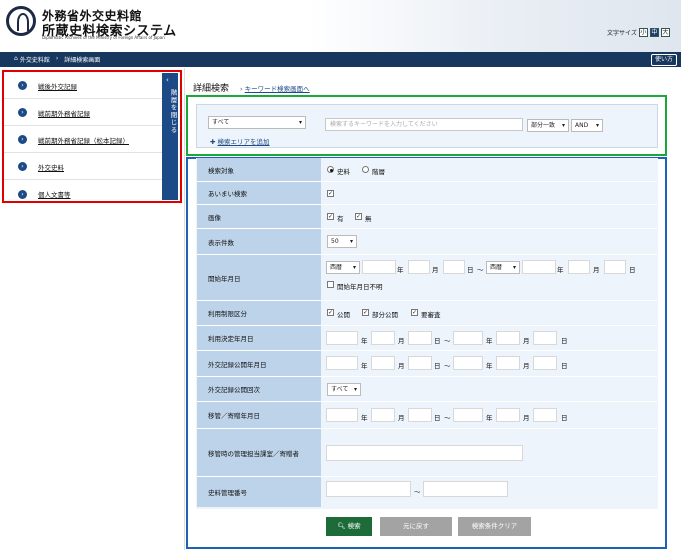 Image resolution: width=681 pixels, height=550 pixels. I want to click on undo-button: 元に戻す, so click(416, 526).